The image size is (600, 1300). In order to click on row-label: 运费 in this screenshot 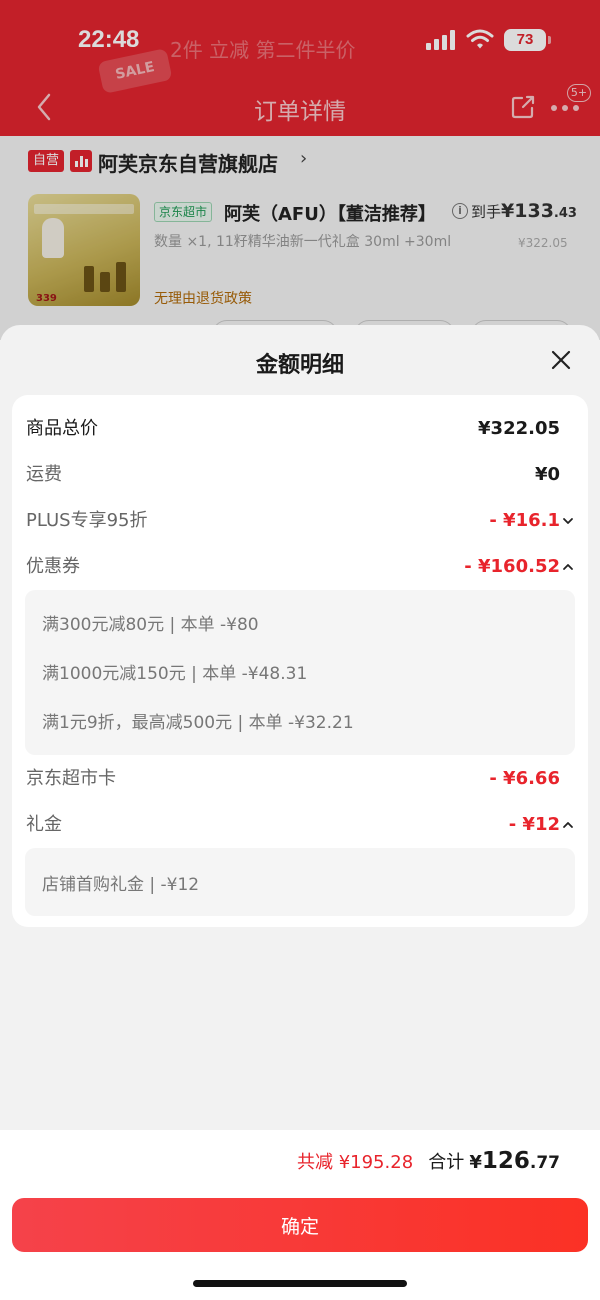, I will do `click(44, 474)`.